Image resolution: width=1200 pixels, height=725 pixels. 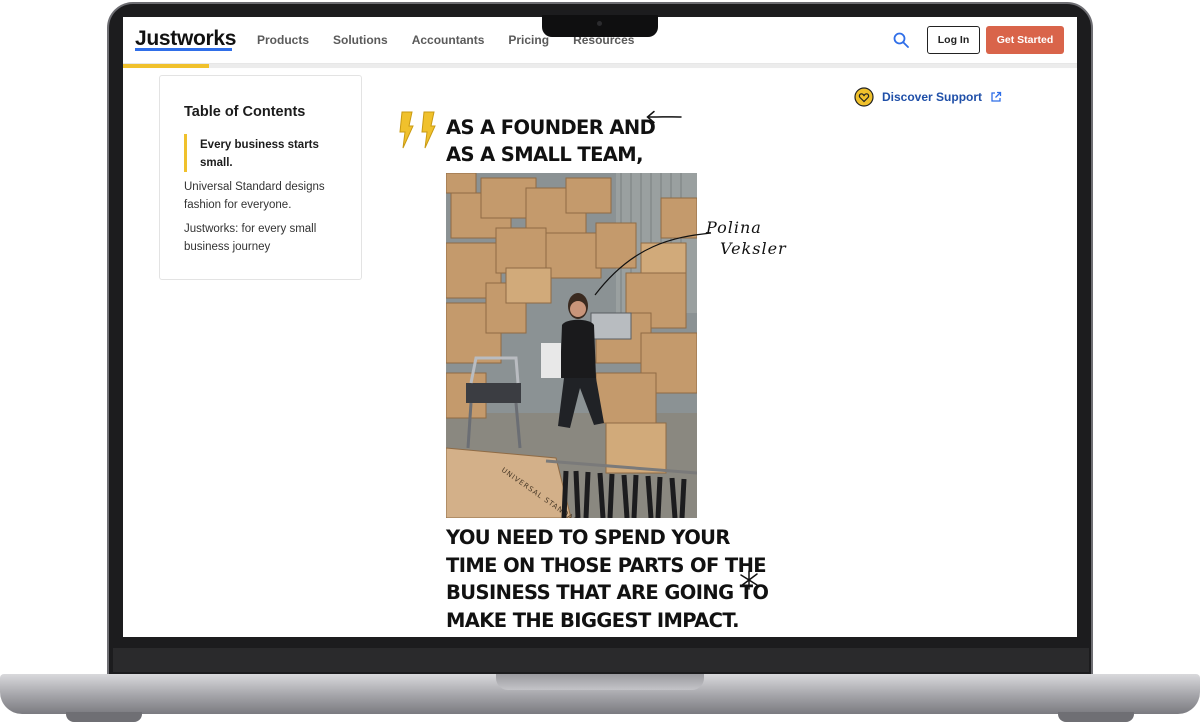 I want to click on laptop-bezel, so click(x=601, y=660).